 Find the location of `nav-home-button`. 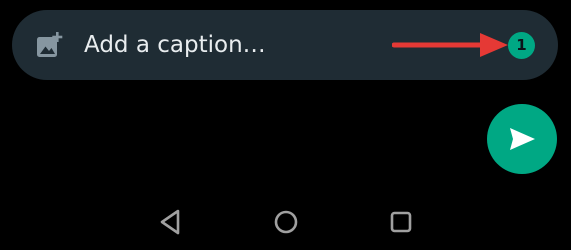

nav-home-button is located at coordinates (286, 222).